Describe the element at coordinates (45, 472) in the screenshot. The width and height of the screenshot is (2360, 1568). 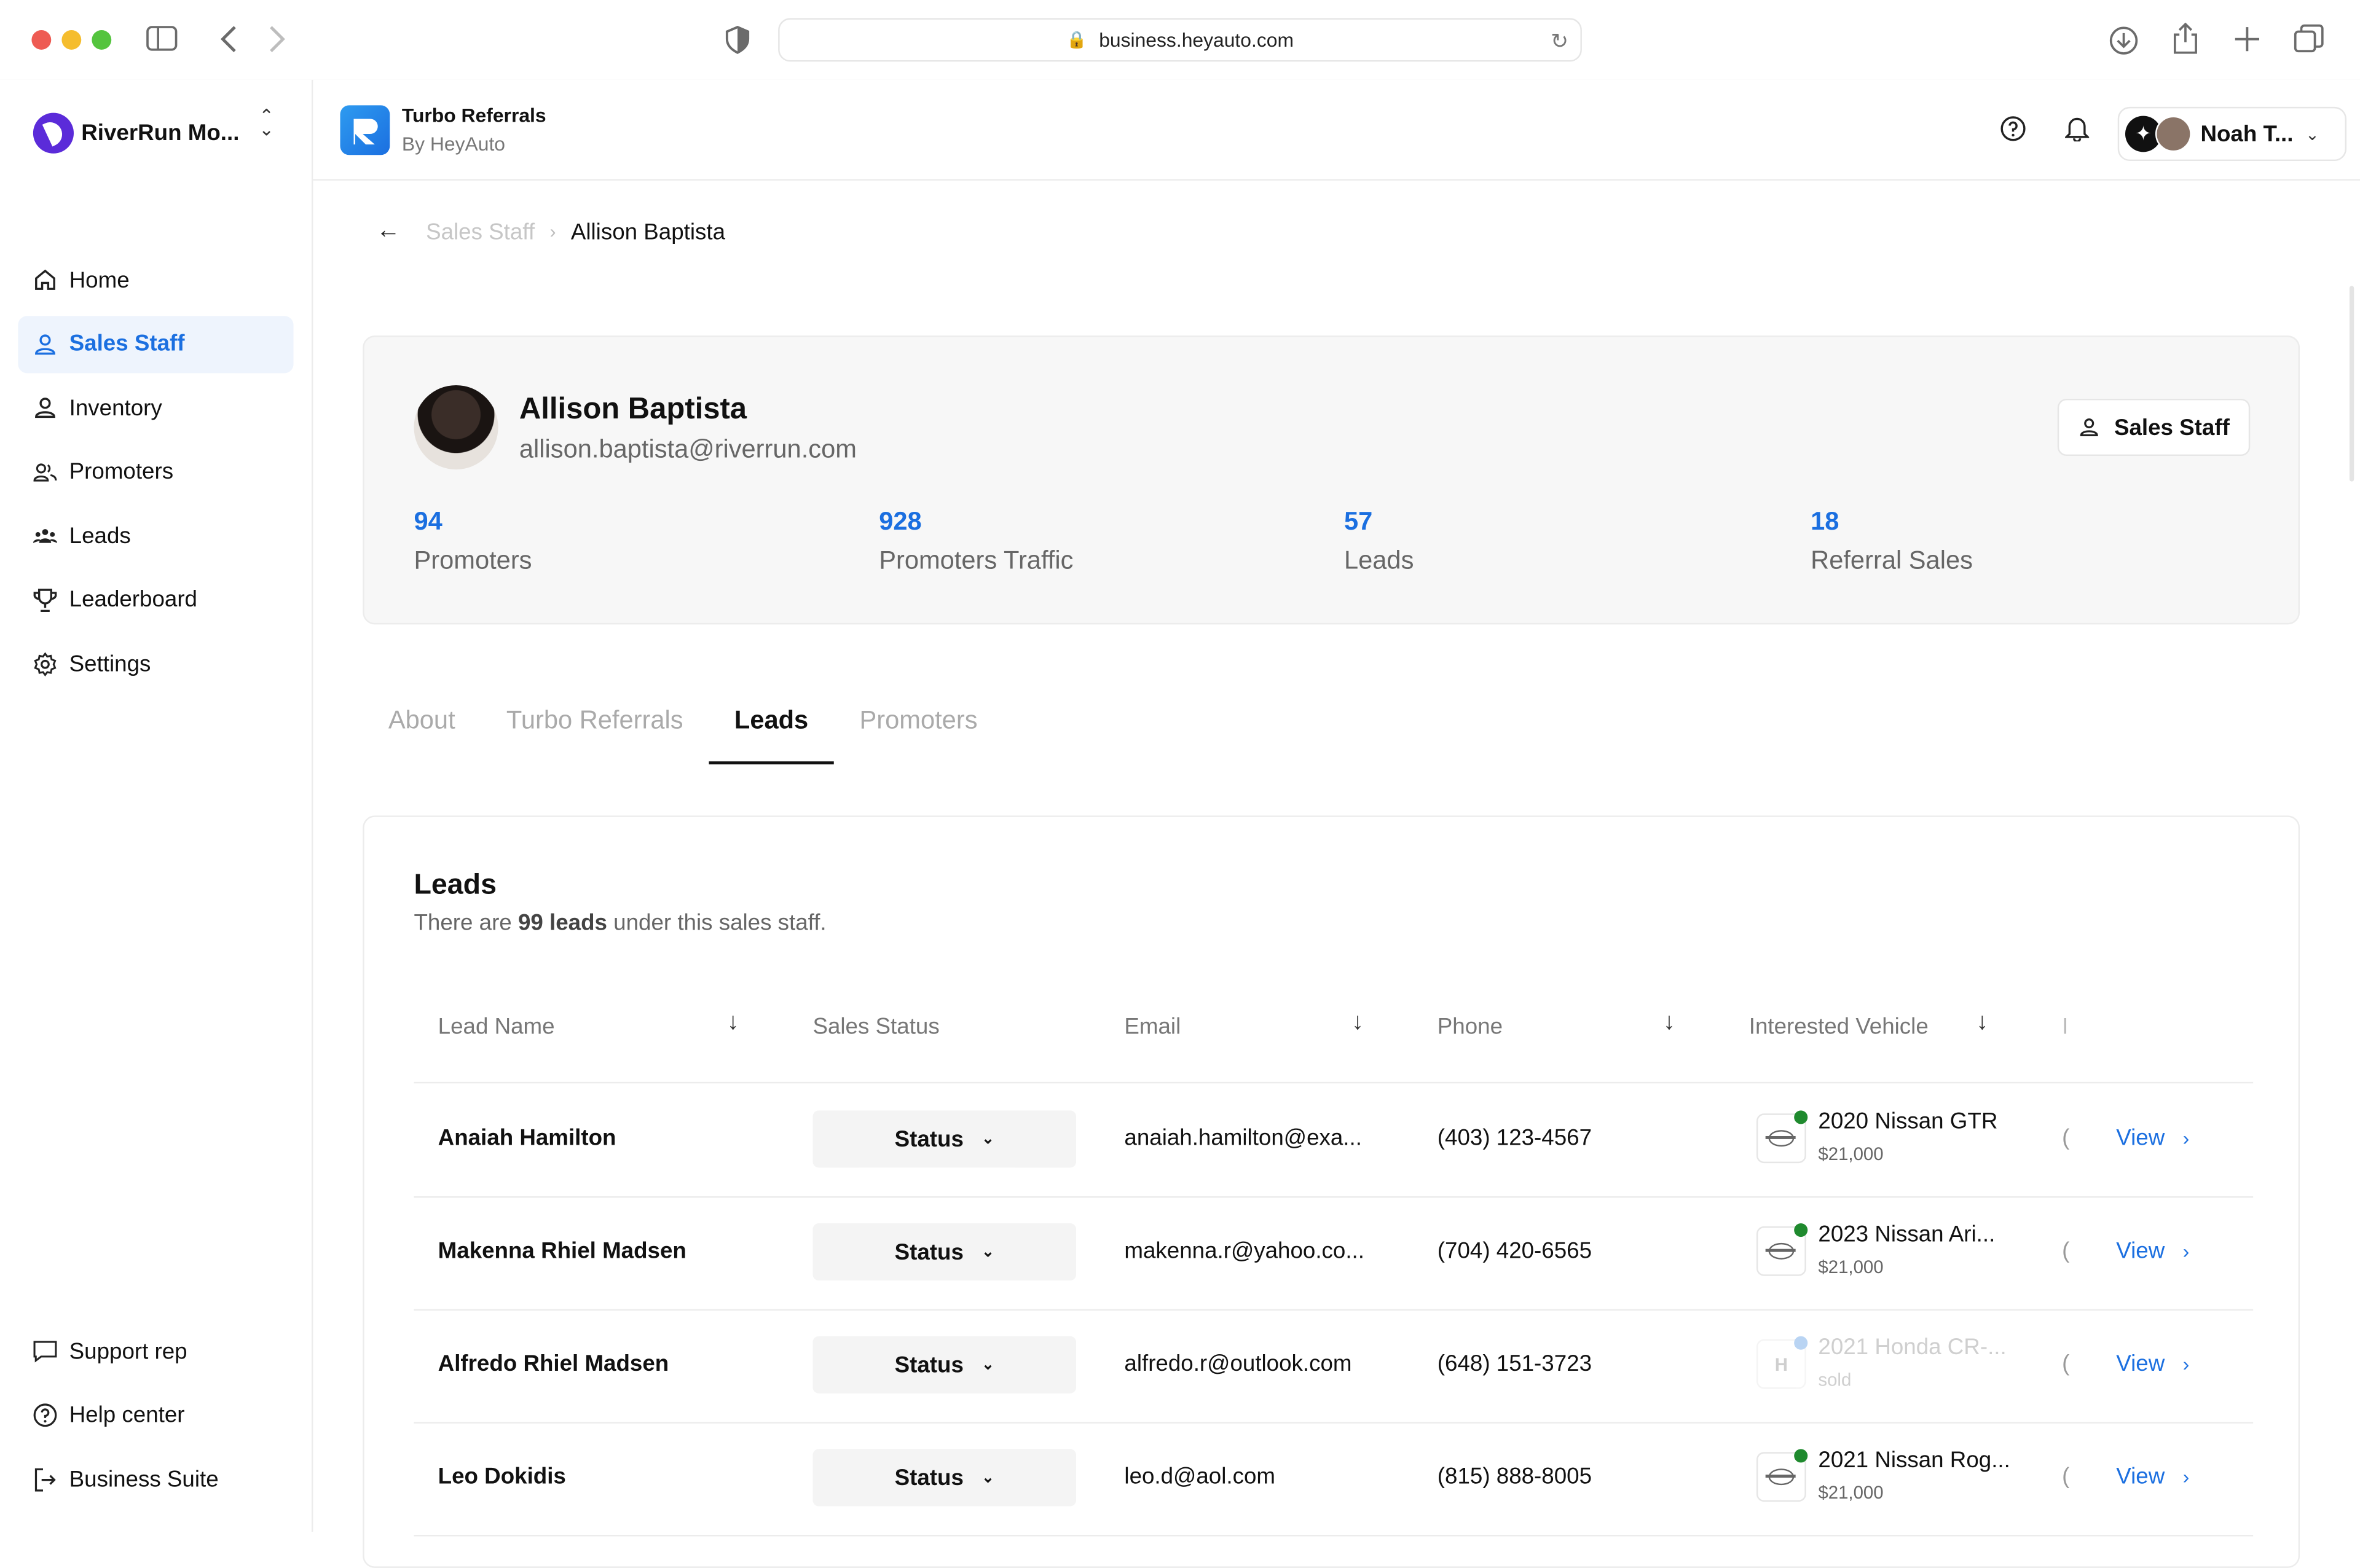
I see `users-icon` at that location.